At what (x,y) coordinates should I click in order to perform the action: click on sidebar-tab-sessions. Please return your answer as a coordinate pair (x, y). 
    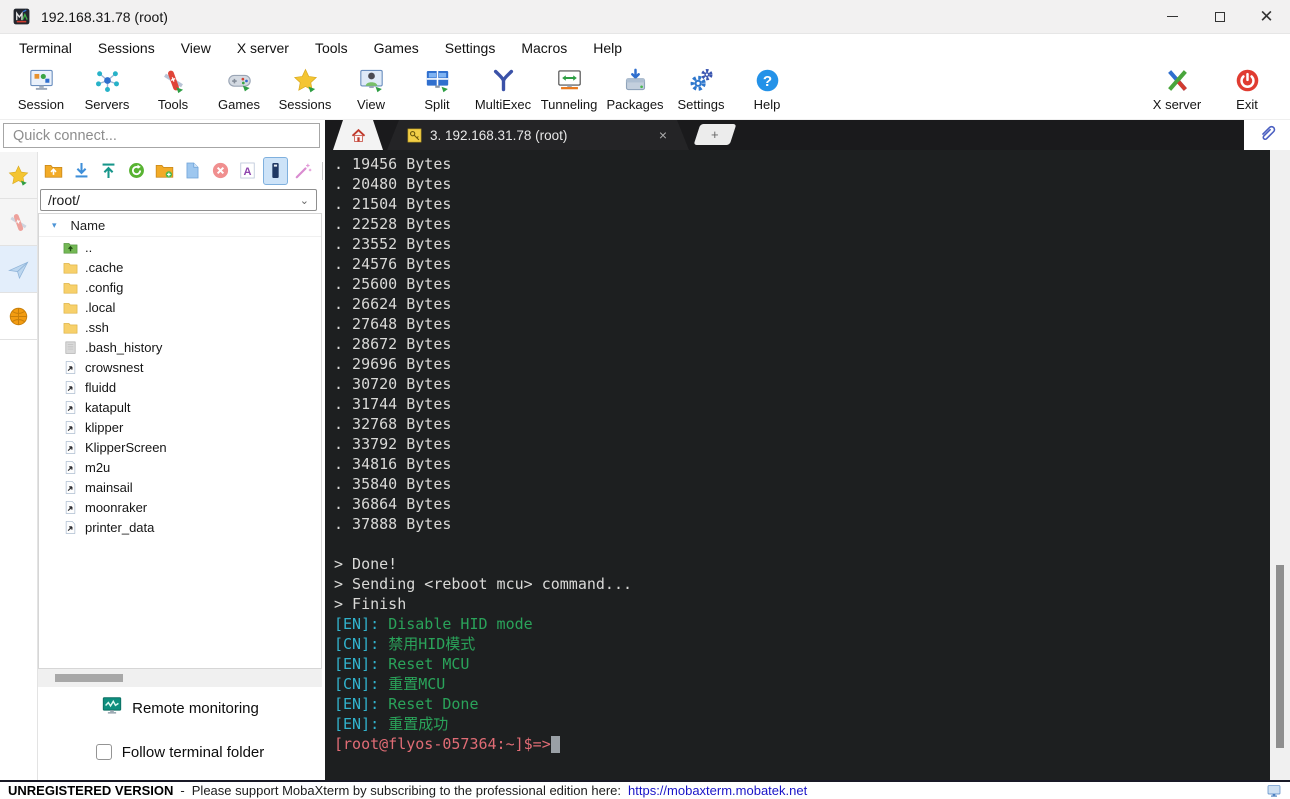
    Looking at the image, I should click on (18, 175).